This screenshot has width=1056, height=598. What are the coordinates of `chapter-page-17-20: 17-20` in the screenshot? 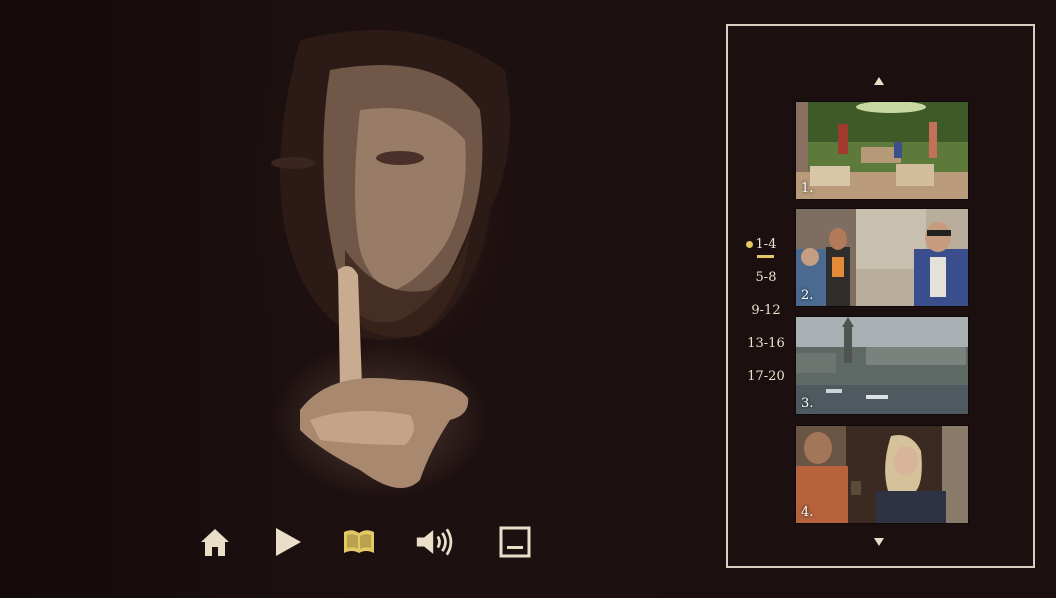 It's located at (766, 384).